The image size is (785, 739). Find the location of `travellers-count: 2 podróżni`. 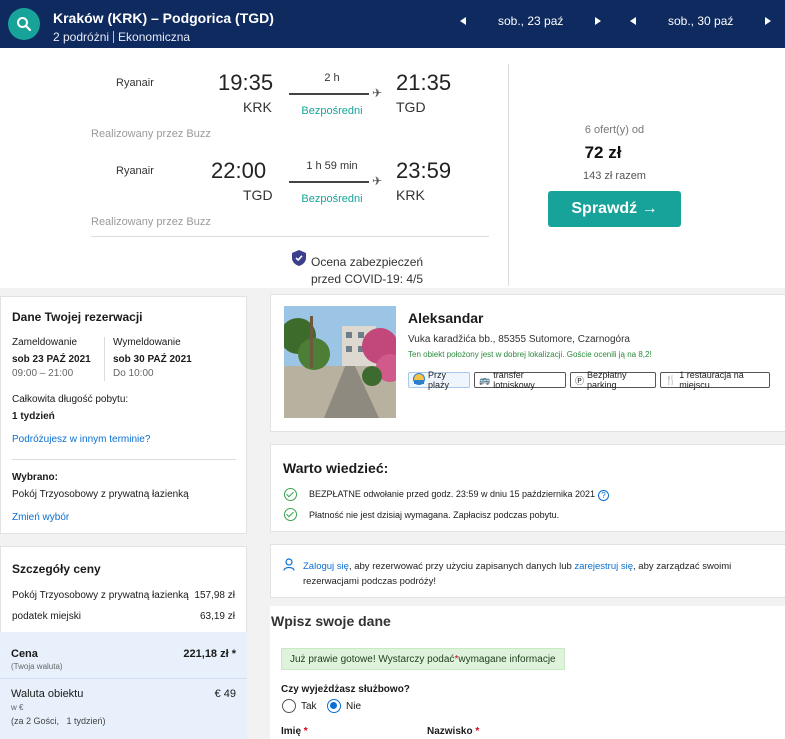

travellers-count: 2 podróżni is located at coordinates (81, 37).